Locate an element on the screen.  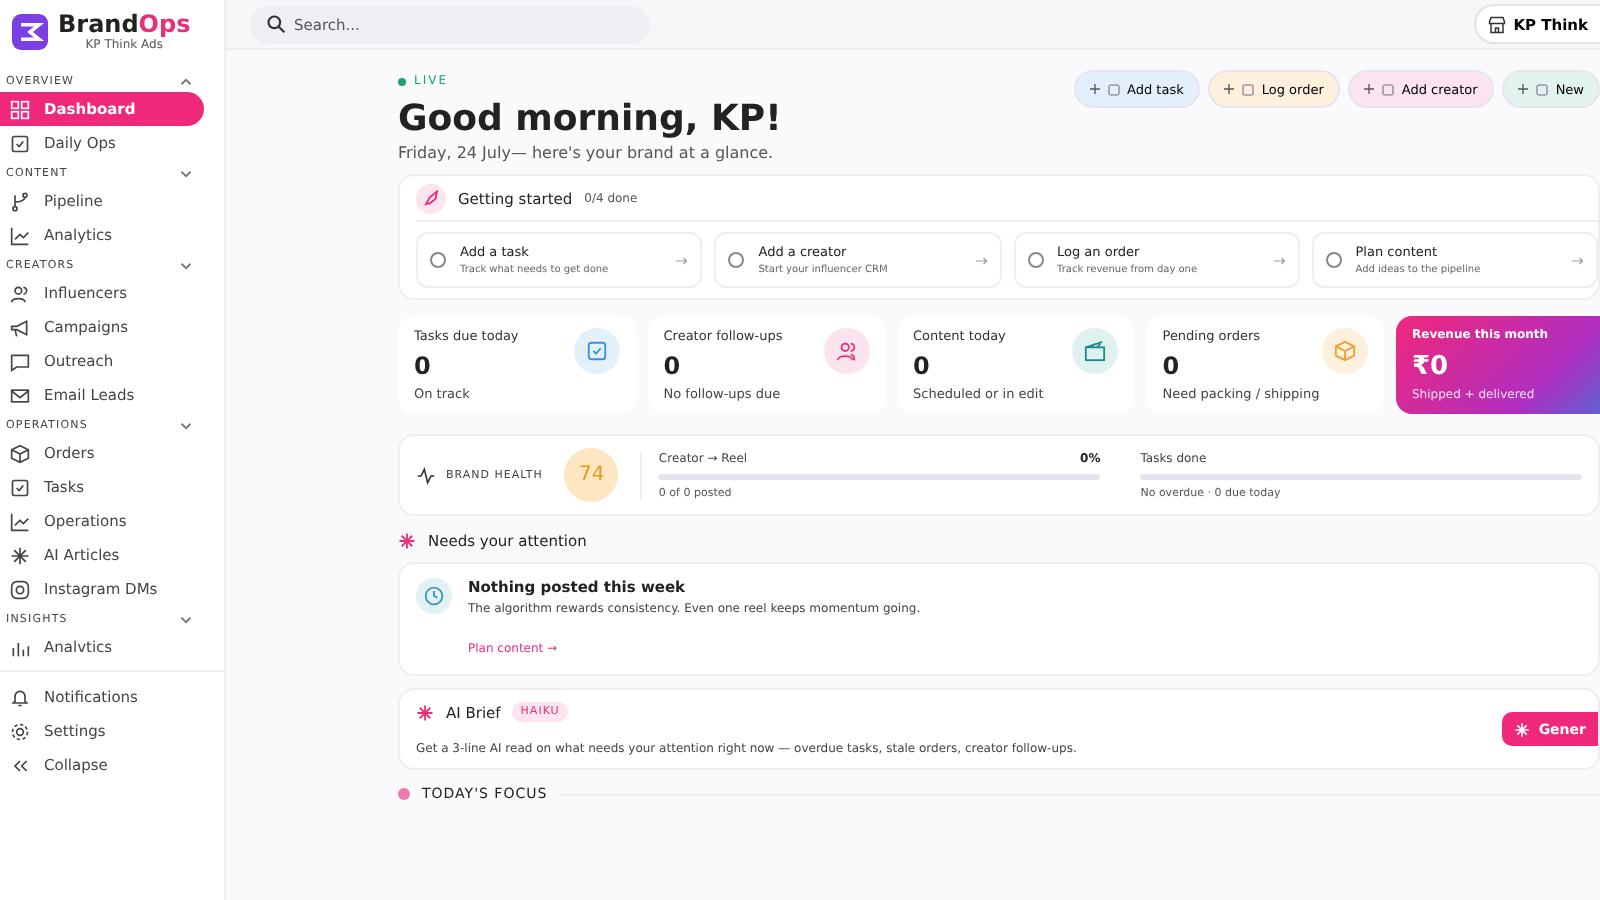
branch-icon is located at coordinates (20, 201).